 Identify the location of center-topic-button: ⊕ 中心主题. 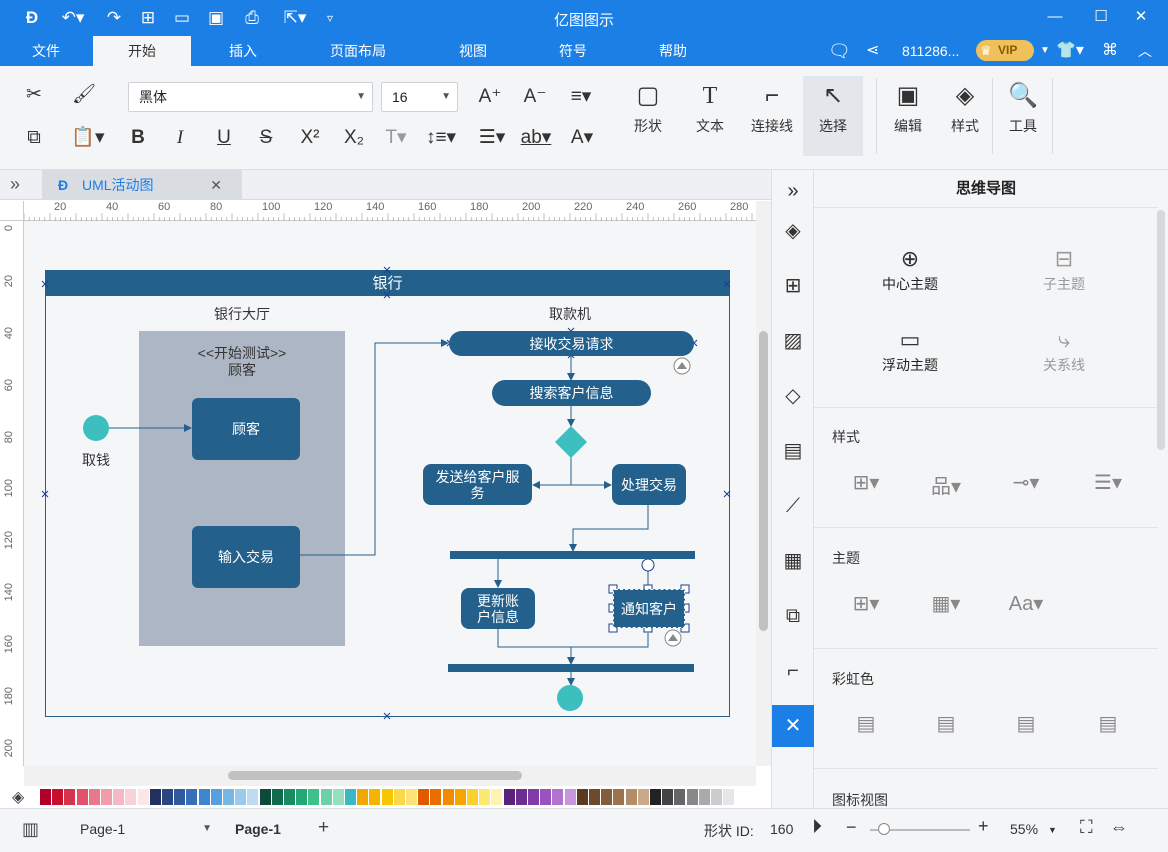
(910, 269).